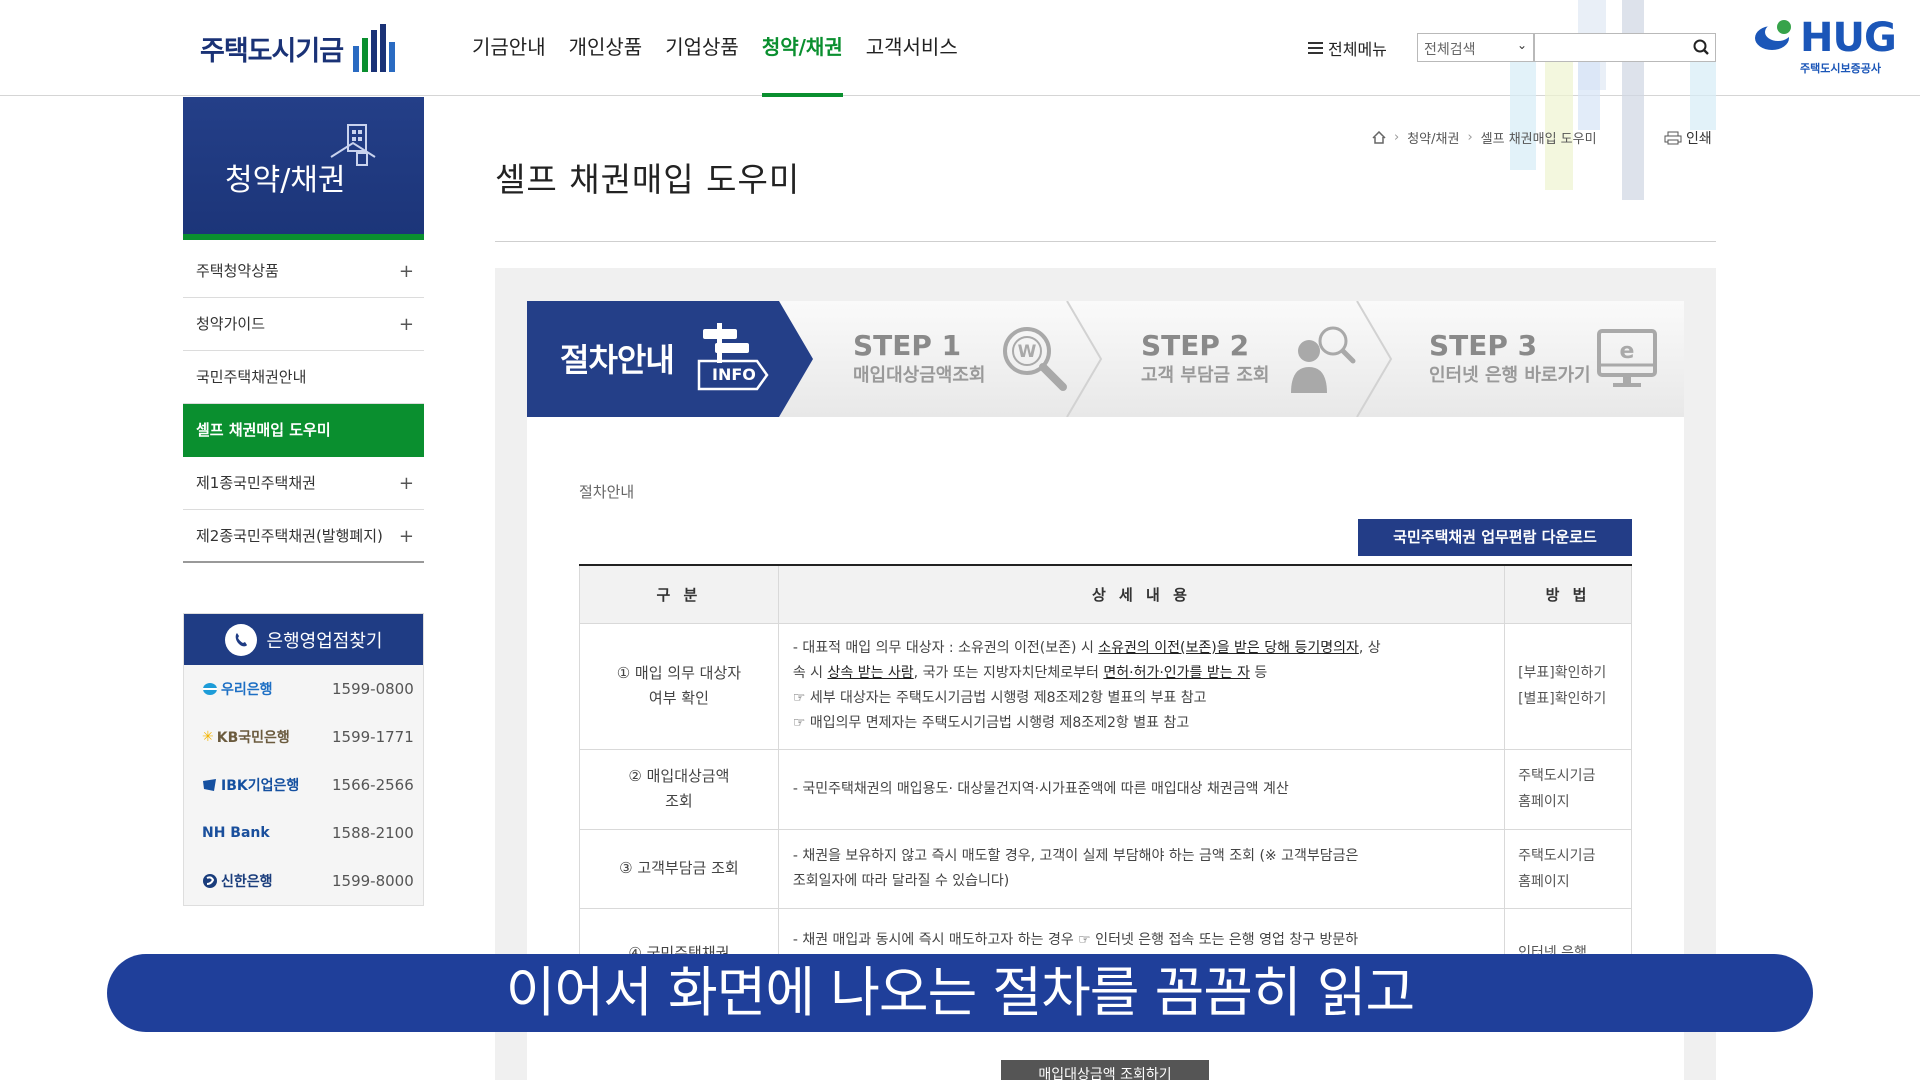  I want to click on bank-name: IBK기업은행, so click(260, 786).